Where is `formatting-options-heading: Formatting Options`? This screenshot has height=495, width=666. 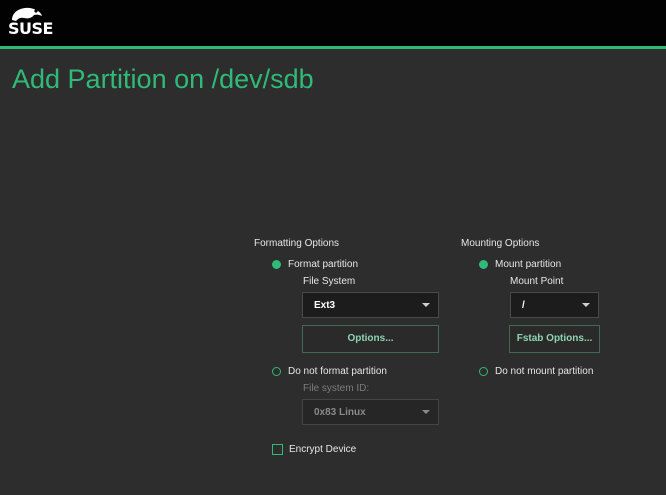 formatting-options-heading: Formatting Options is located at coordinates (297, 243).